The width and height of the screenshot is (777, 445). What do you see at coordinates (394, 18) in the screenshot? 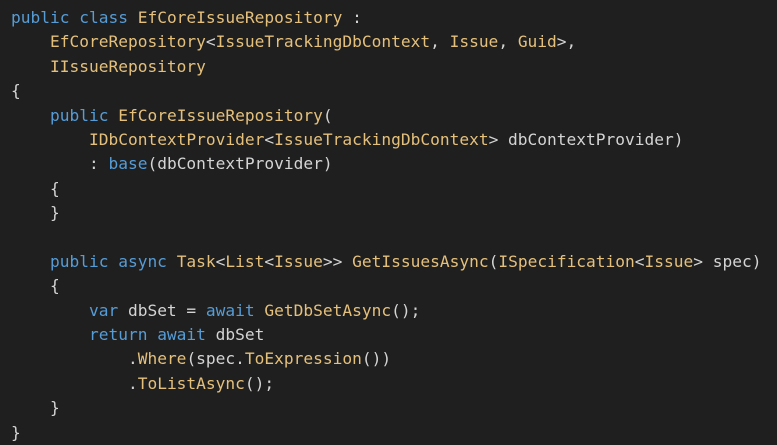
I see `code-line: public class EfCoreIssueRepository :` at bounding box center [394, 18].